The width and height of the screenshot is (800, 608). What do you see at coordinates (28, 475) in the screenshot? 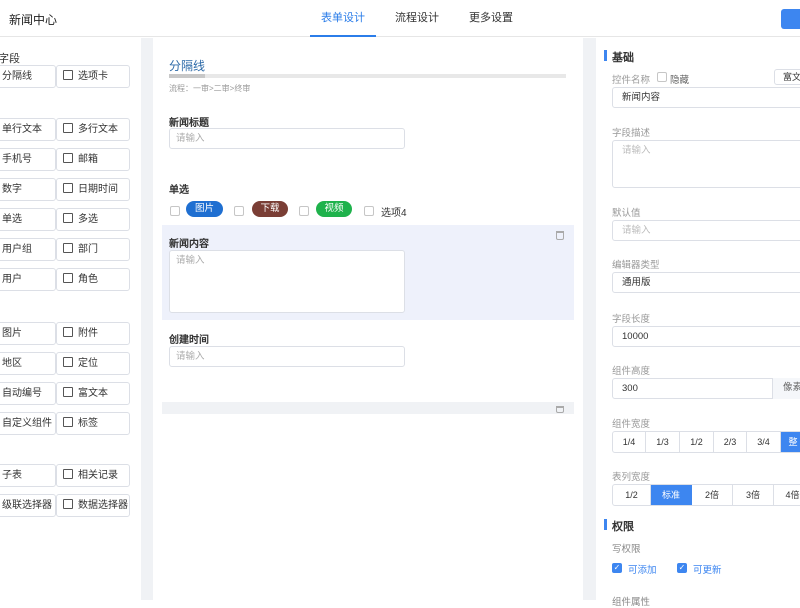
I see `palette-sub-table-button: 子表` at bounding box center [28, 475].